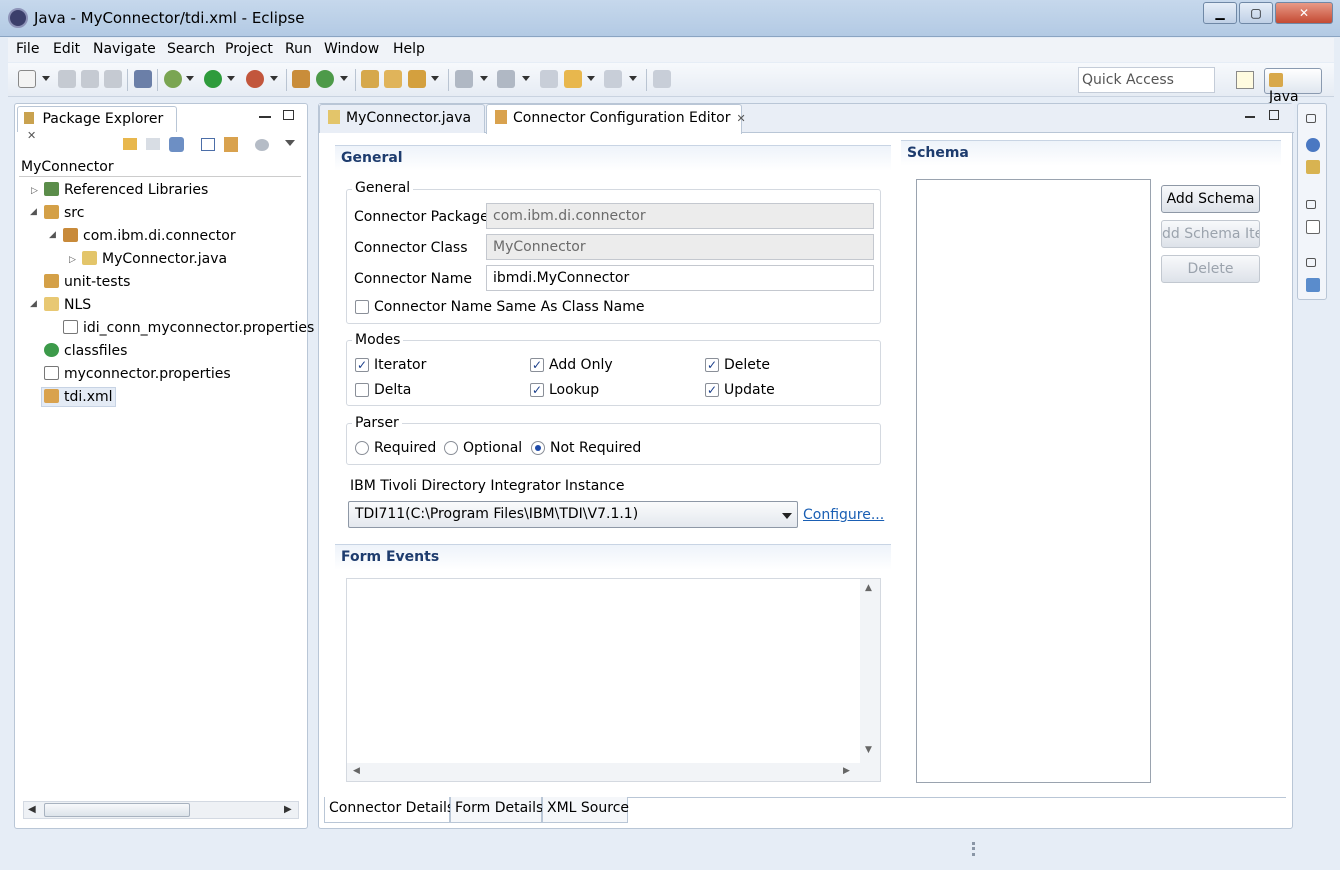  Describe the element at coordinates (616, 119) in the screenshot. I see `tab-connector-configuration-editor: Connector Configuration Editor ✕` at that location.